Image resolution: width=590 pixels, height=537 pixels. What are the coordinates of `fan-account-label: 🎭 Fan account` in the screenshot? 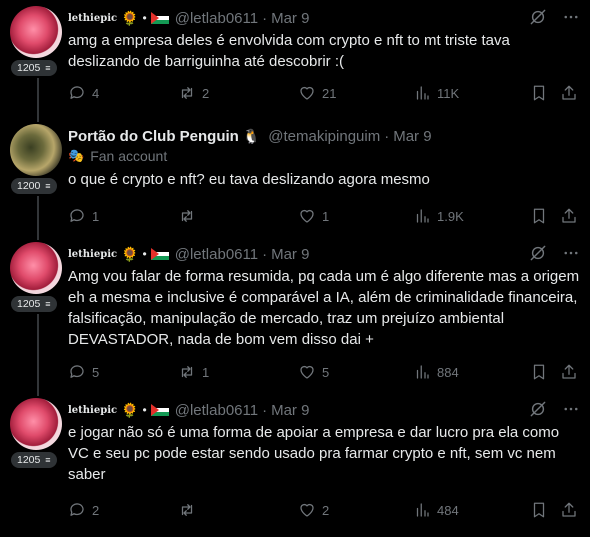 It's located at (324, 156).